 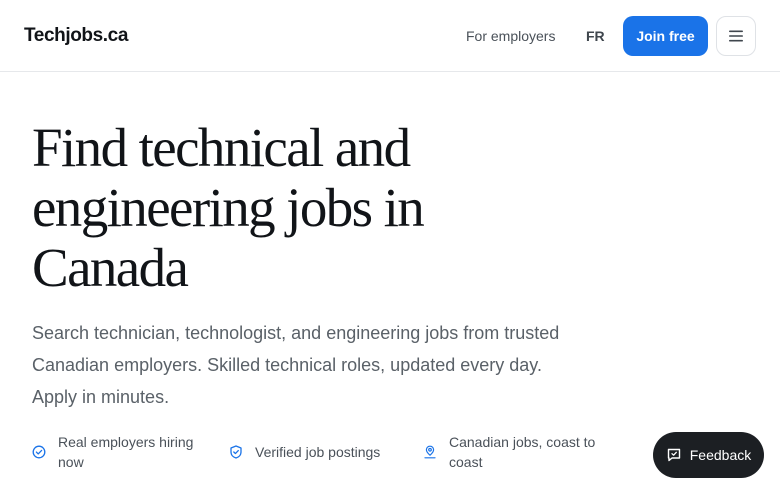 I want to click on language-toggle: FR, so click(x=595, y=36).